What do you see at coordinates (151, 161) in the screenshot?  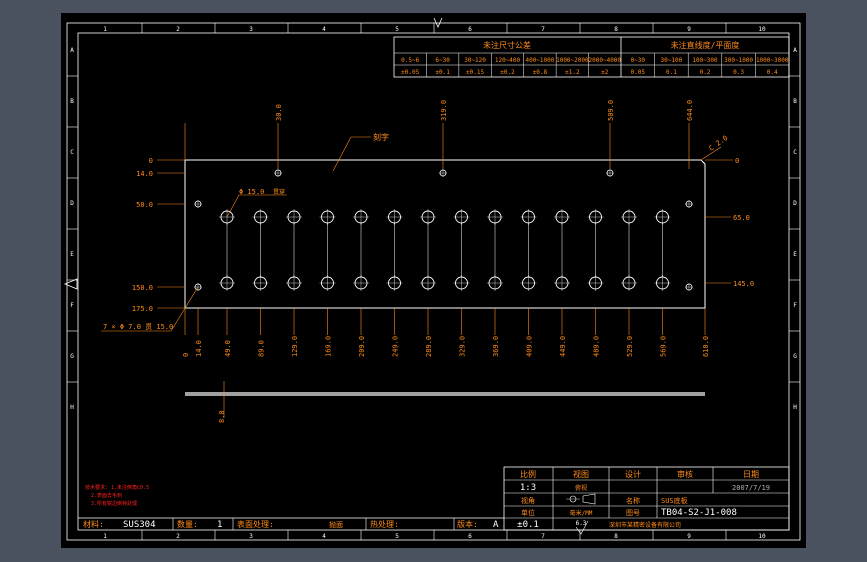 I see `left-dim-label: 0` at bounding box center [151, 161].